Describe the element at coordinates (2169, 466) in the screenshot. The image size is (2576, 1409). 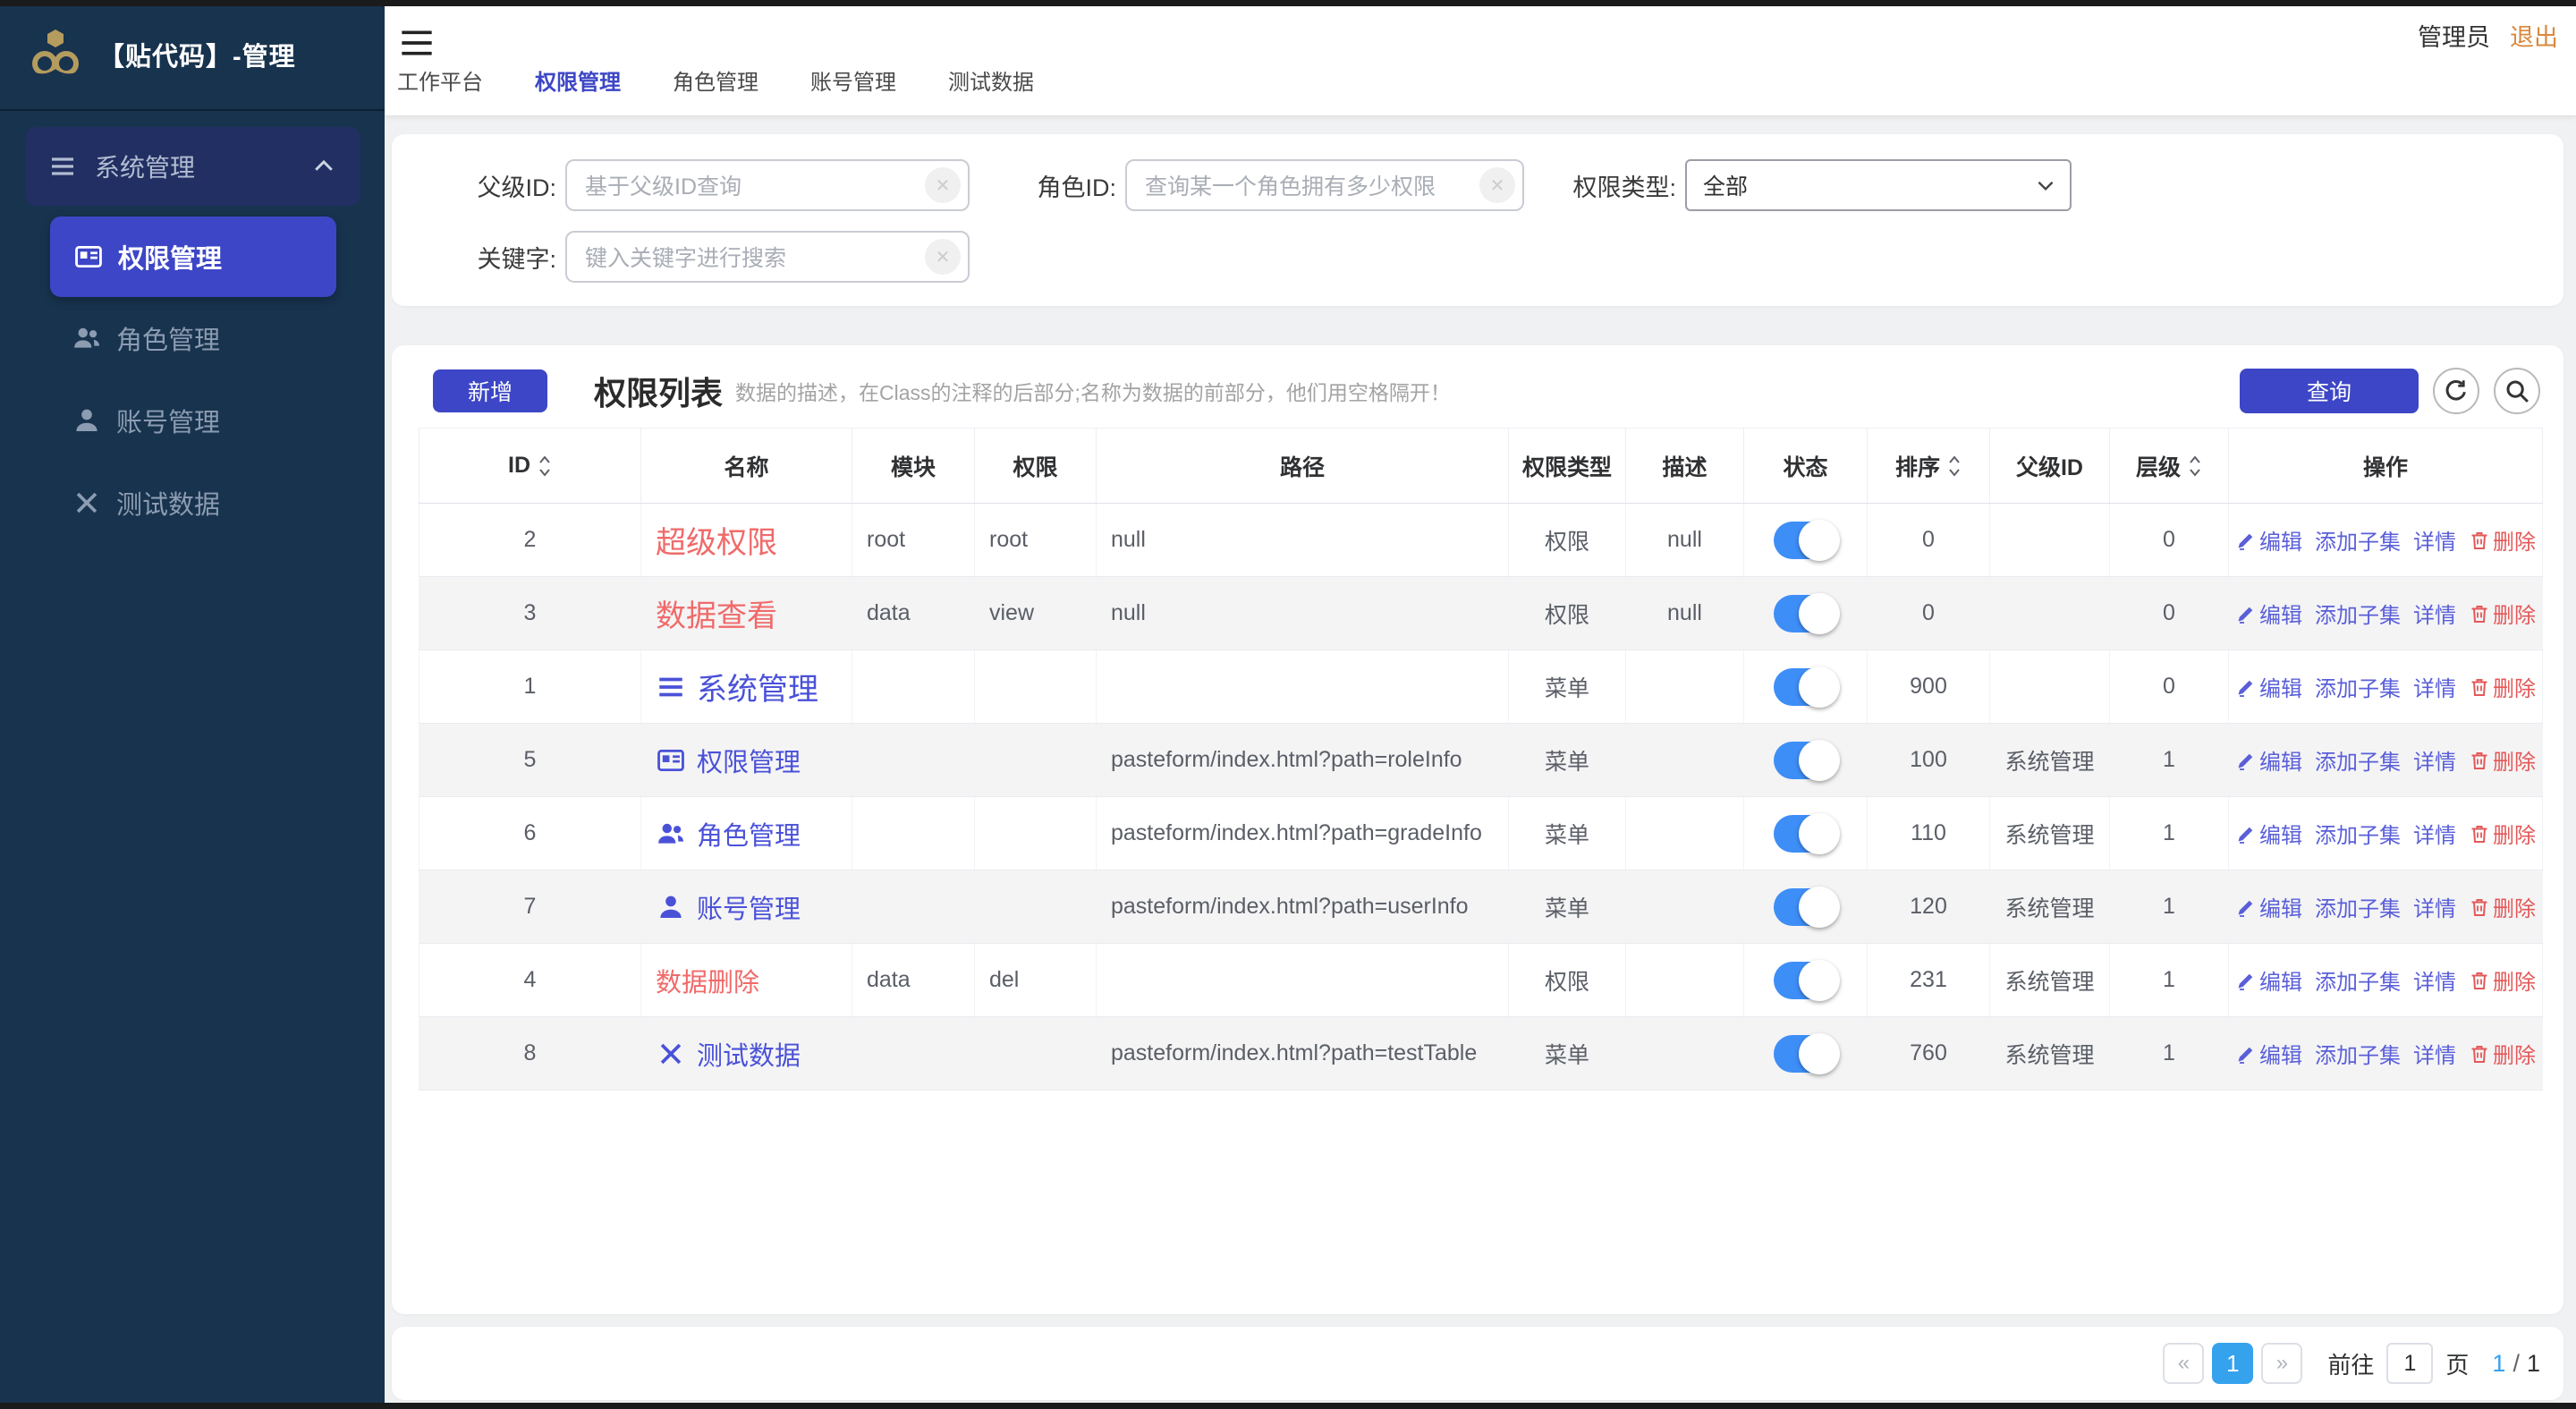
I see `column-header-level: 层级` at that location.